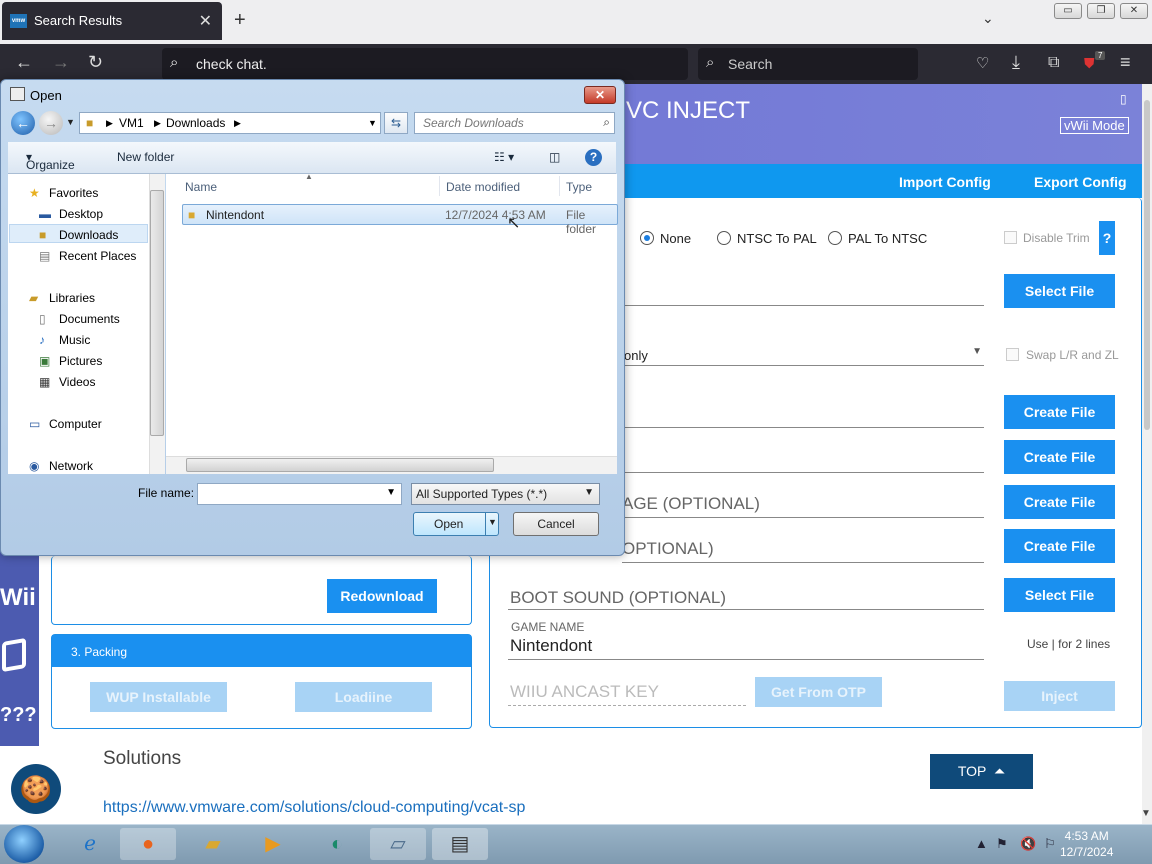  Describe the element at coordinates (50, 161) in the screenshot. I see `organize-button: Organize ▾` at that location.